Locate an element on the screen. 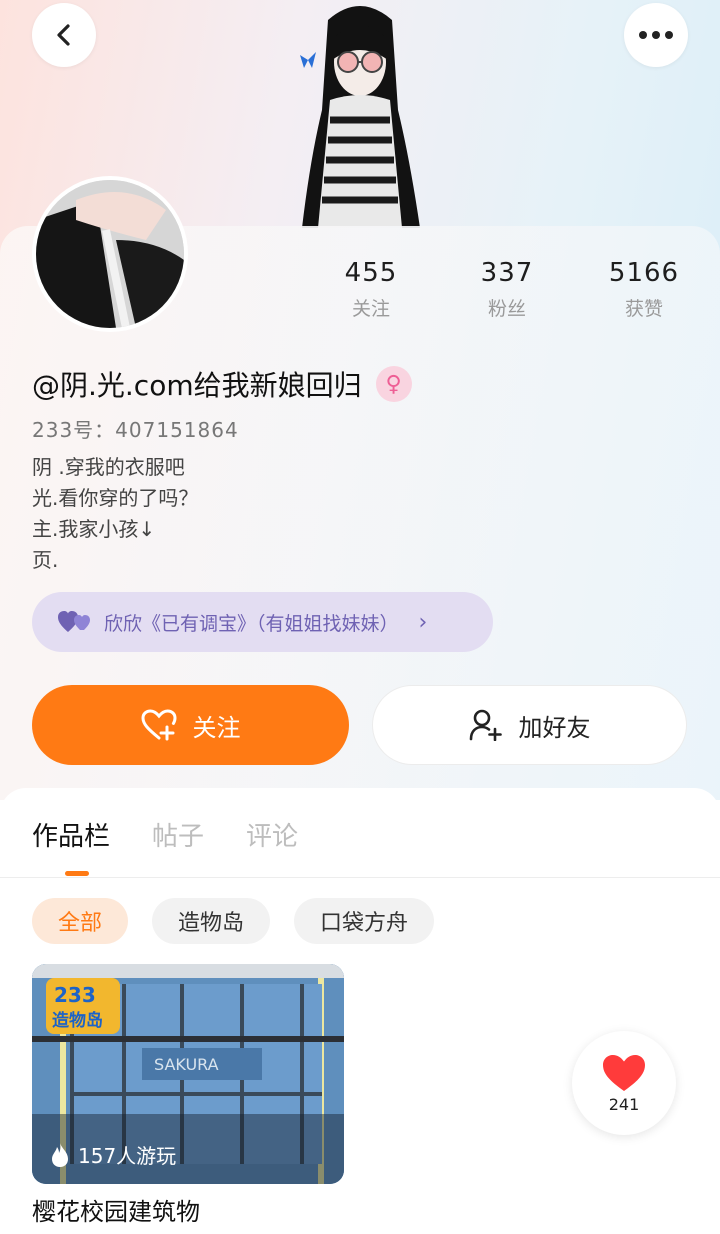 The image size is (720, 1234). chip-all: 全部 is located at coordinates (80, 921).